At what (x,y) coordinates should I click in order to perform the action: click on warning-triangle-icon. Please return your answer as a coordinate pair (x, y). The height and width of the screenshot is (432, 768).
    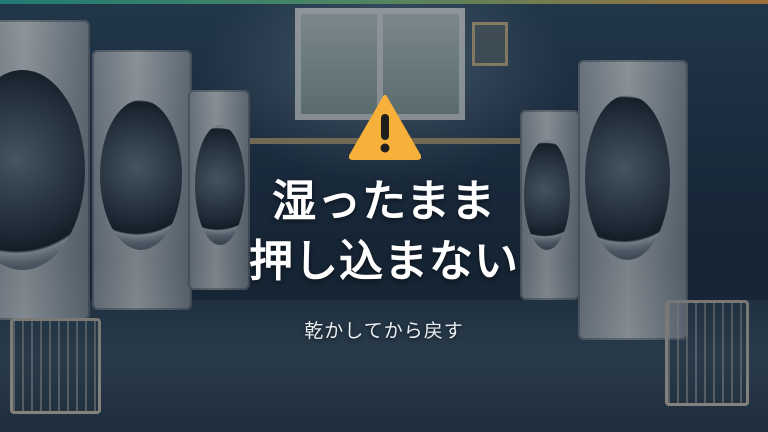
    Looking at the image, I should click on (385, 127).